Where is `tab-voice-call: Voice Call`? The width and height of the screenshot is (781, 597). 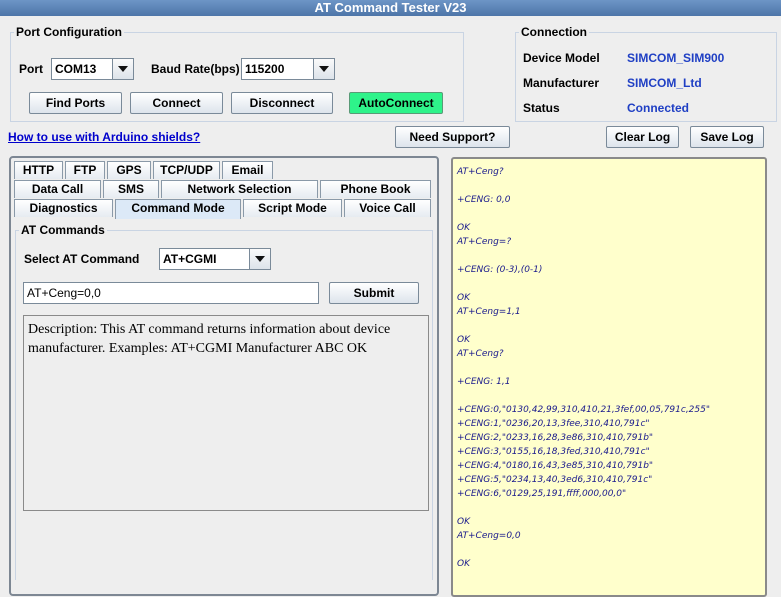
tab-voice-call: Voice Call is located at coordinates (387, 208).